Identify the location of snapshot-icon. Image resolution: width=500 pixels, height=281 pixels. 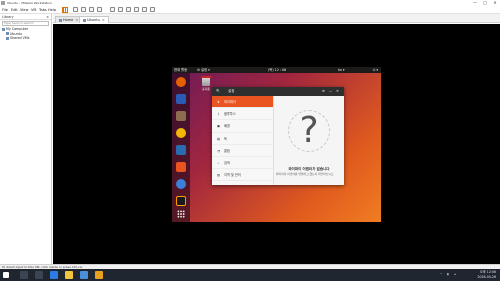
(83, 9).